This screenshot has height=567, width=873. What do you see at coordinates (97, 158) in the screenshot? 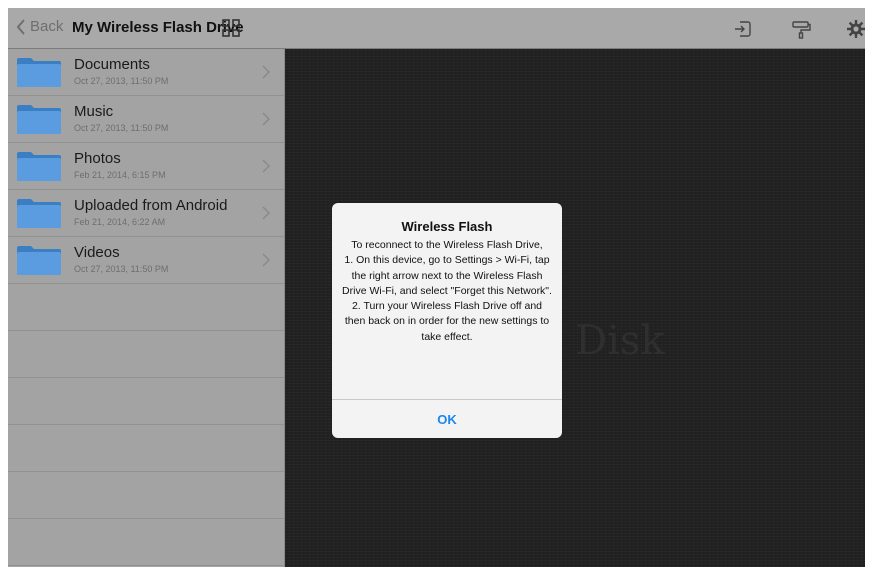
I see `folder-name: Photos` at bounding box center [97, 158].